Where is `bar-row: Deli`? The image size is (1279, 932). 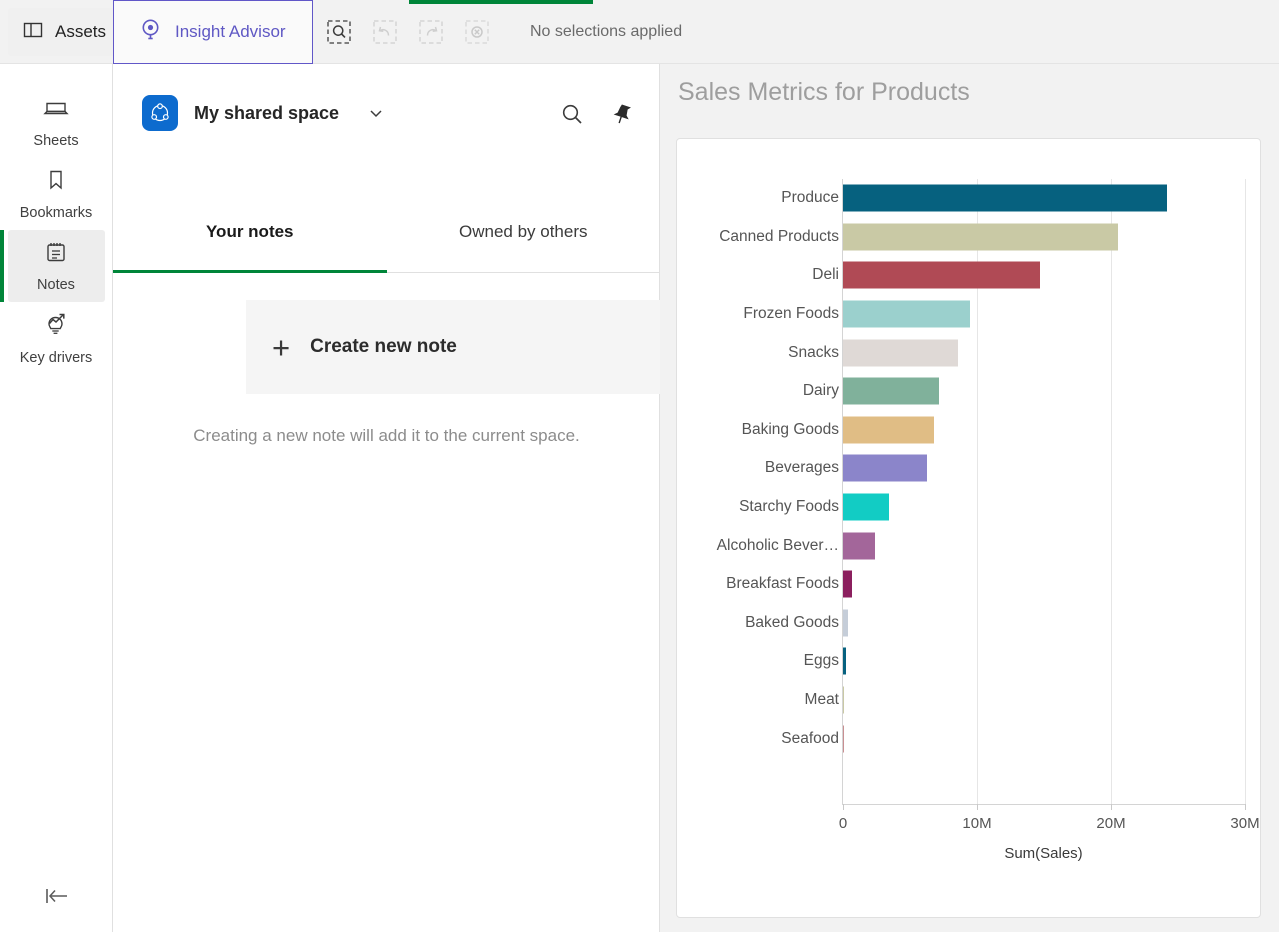
bar-row: Deli is located at coordinates (969, 275).